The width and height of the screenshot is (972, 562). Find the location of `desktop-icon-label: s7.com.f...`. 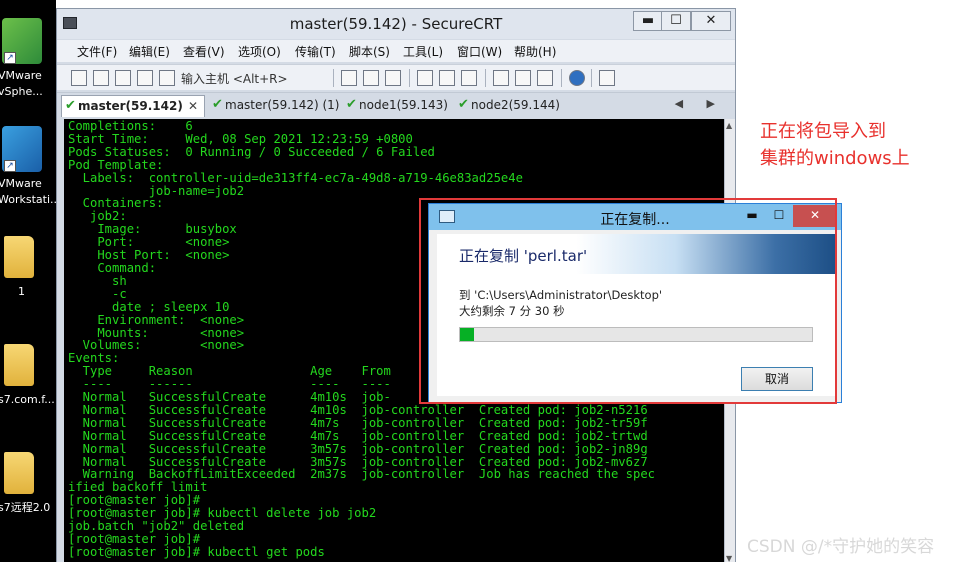

desktop-icon-label: s7.com.f... is located at coordinates (27, 399).